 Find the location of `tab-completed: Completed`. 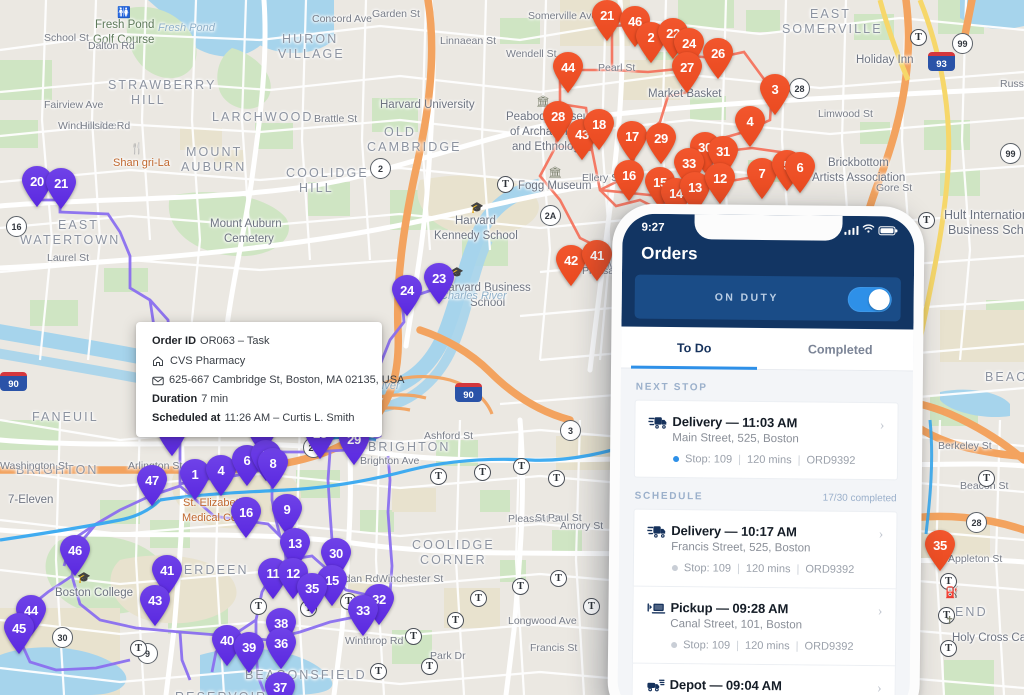

tab-completed: Completed is located at coordinates (840, 349).